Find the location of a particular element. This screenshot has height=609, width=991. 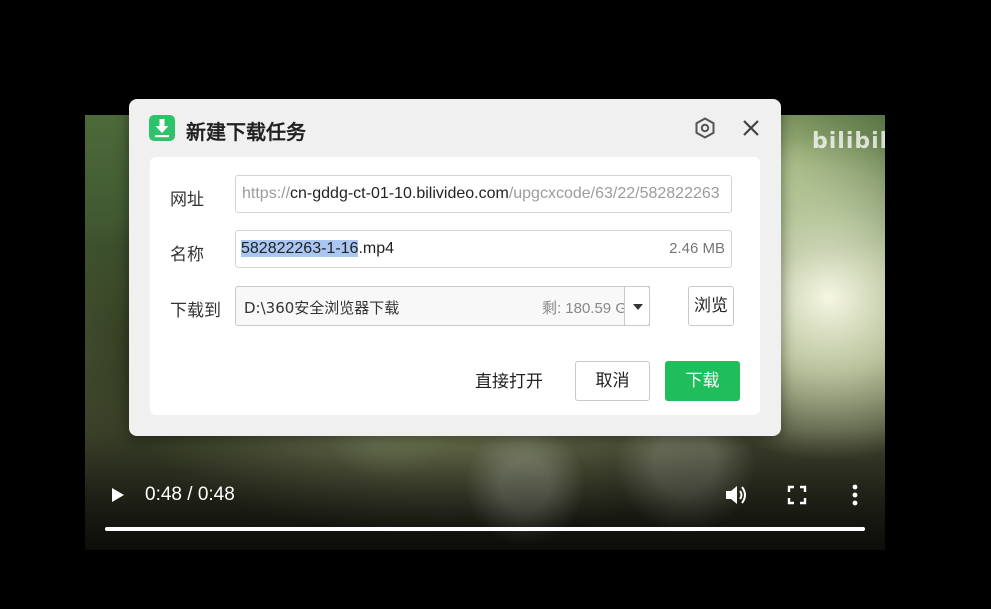

download-button: 下载 is located at coordinates (702, 381).